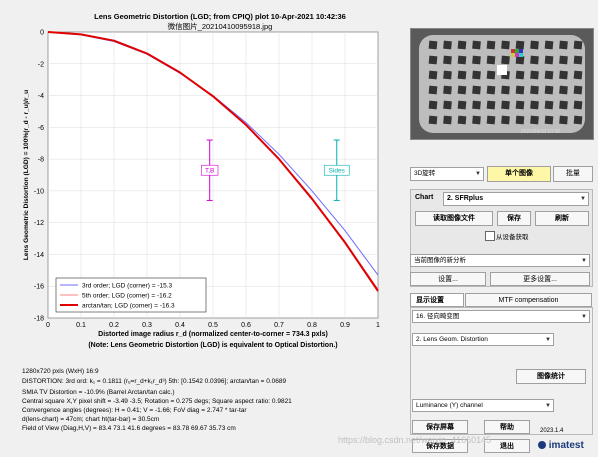 Image resolution: width=598 pixels, height=457 pixels. Describe the element at coordinates (425, 173) in the screenshot. I see `mode-select-value: 3D旋转` at that location.